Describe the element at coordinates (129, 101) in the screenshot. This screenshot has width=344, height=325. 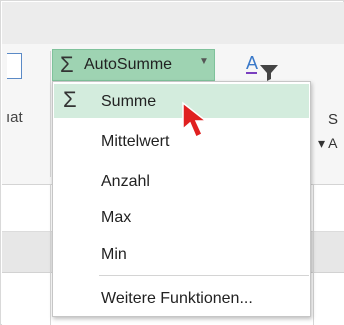
I see `menu-item-label: Summe` at that location.